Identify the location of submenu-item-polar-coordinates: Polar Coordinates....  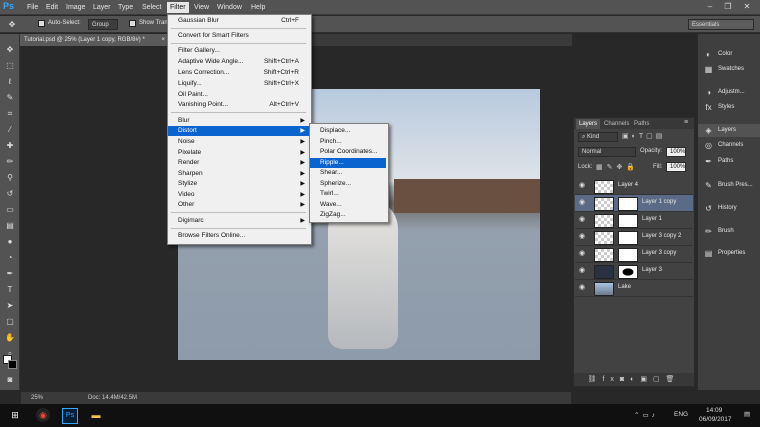
(348, 152).